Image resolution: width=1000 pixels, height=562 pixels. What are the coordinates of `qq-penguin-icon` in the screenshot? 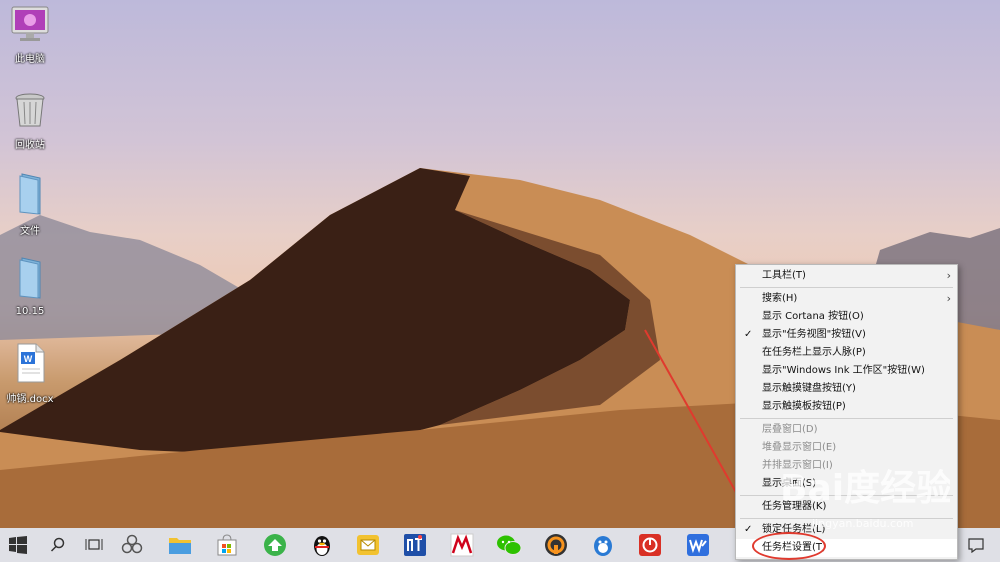 It's located at (322, 546).